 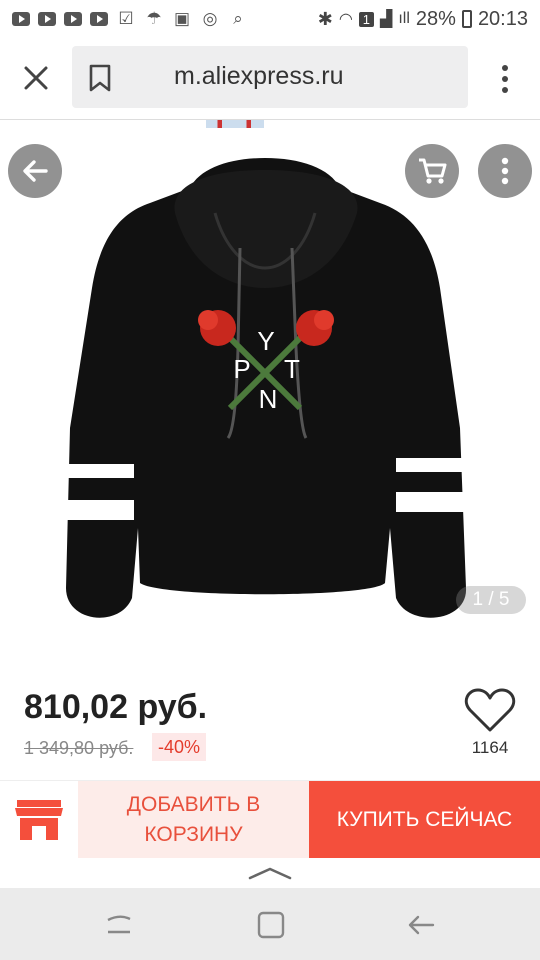 I want to click on signal-icon: ▟, so click(x=386, y=19).